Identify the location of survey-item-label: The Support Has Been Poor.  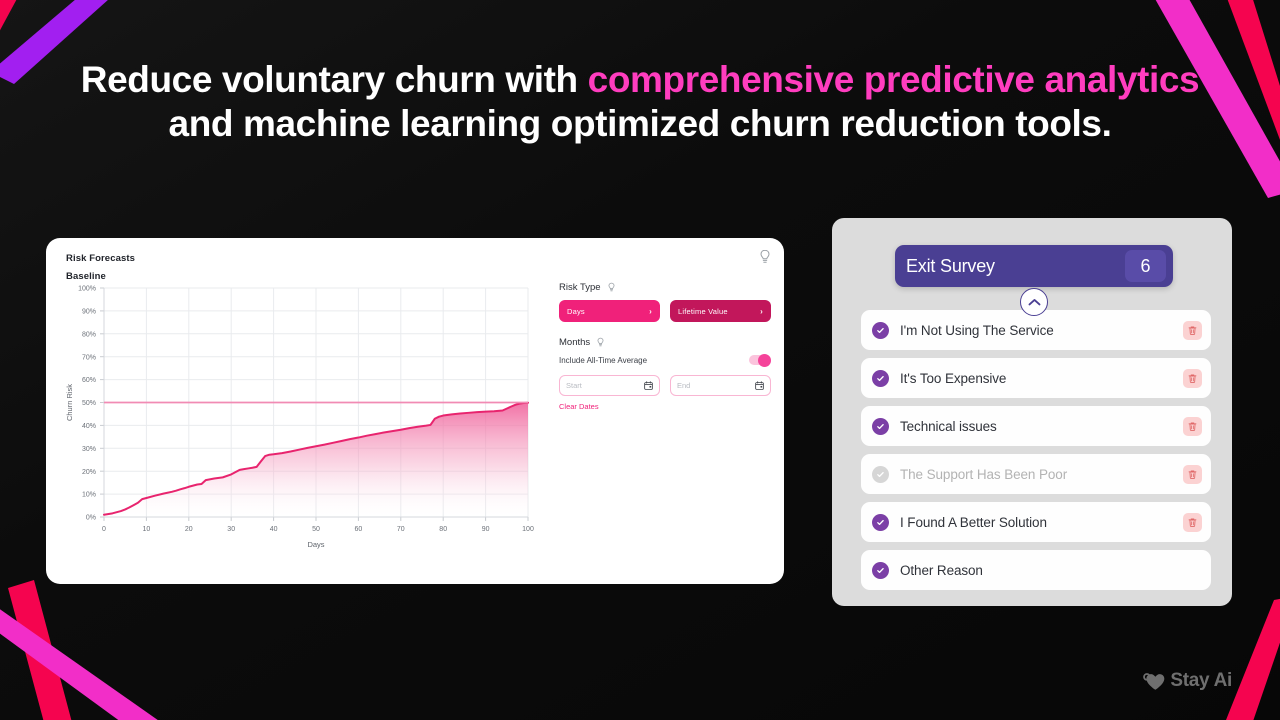
(984, 474).